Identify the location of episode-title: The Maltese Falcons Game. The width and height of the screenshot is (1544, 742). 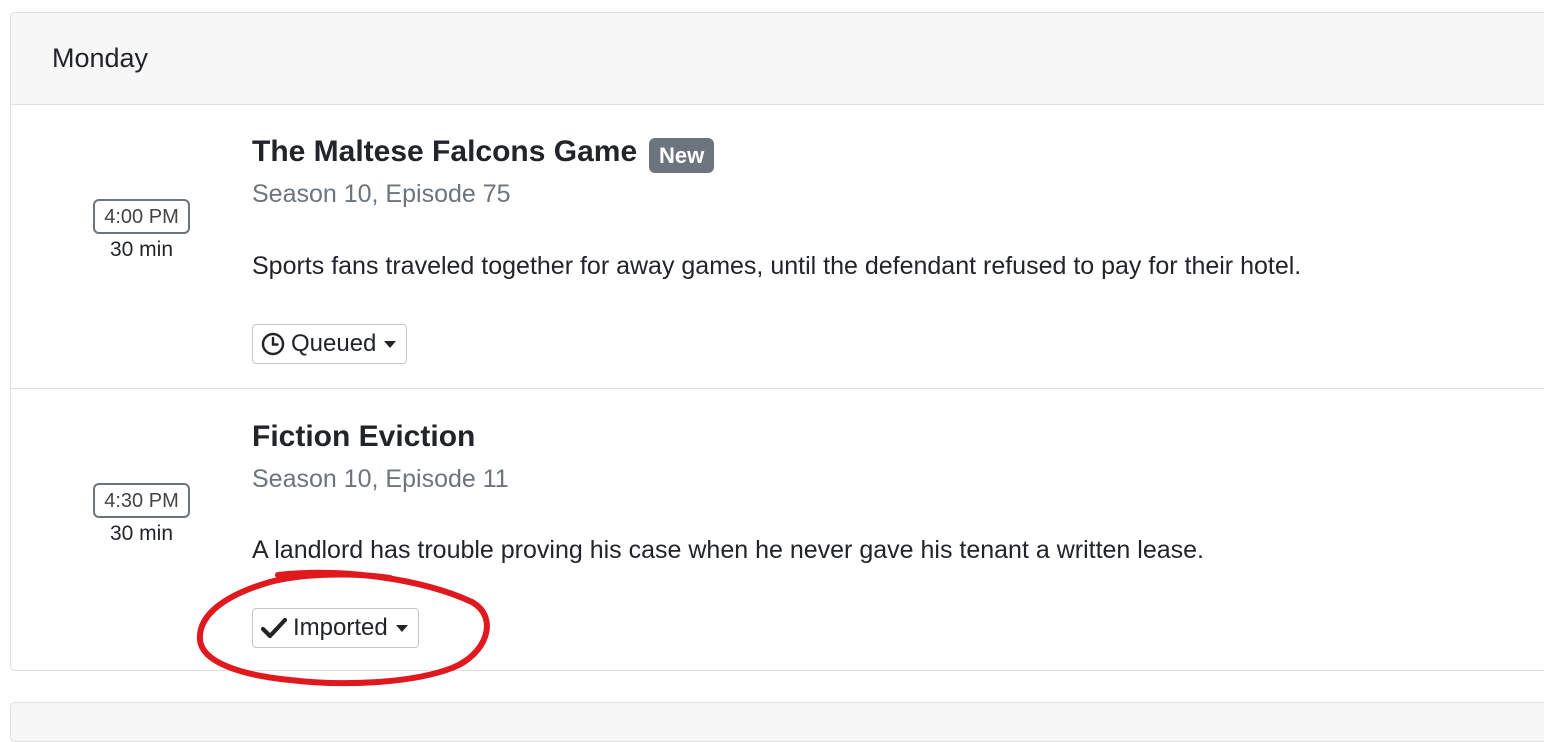
(444, 152).